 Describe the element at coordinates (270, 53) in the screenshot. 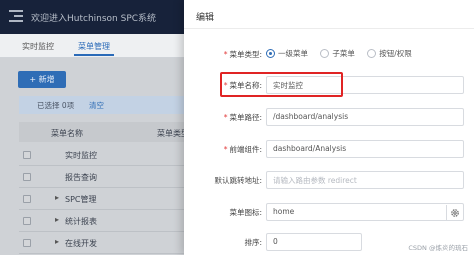

I see `radio-first-level-menu` at that location.